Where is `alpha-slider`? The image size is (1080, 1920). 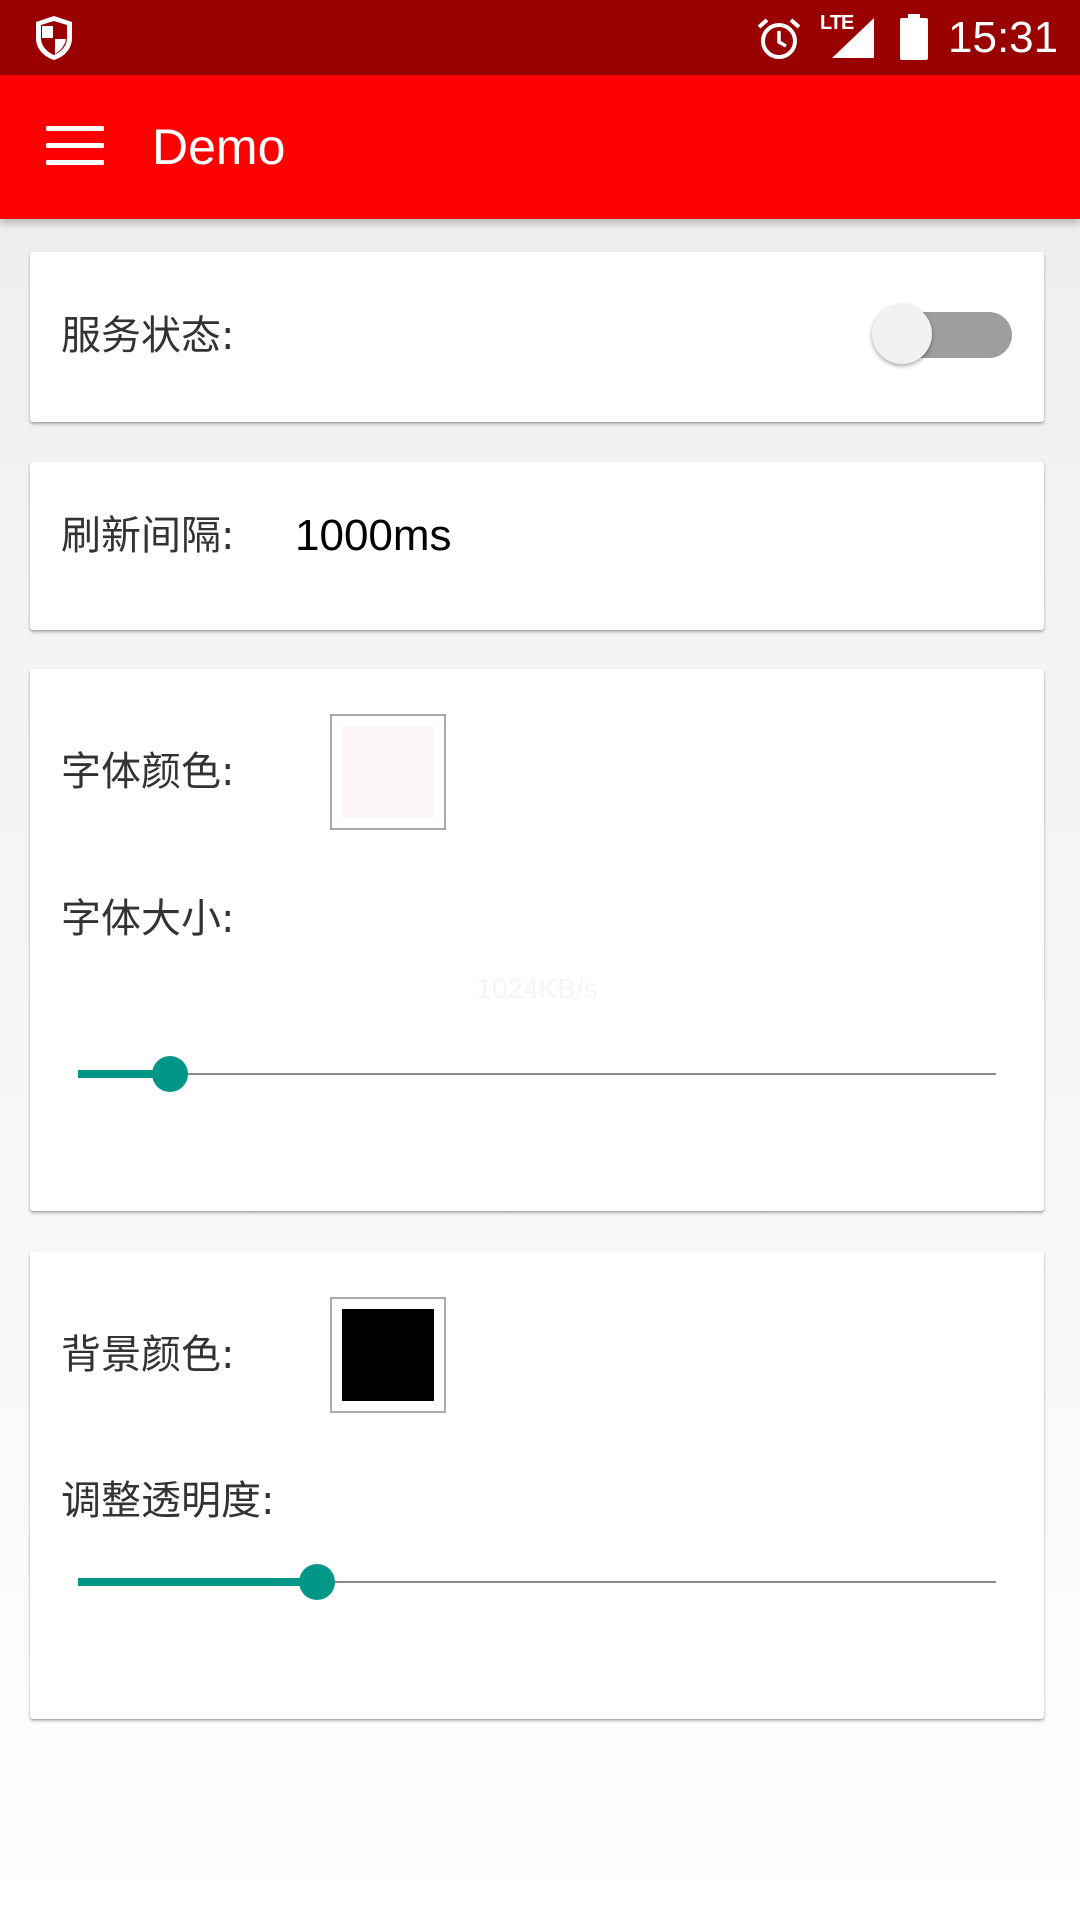 alpha-slider is located at coordinates (537, 1582).